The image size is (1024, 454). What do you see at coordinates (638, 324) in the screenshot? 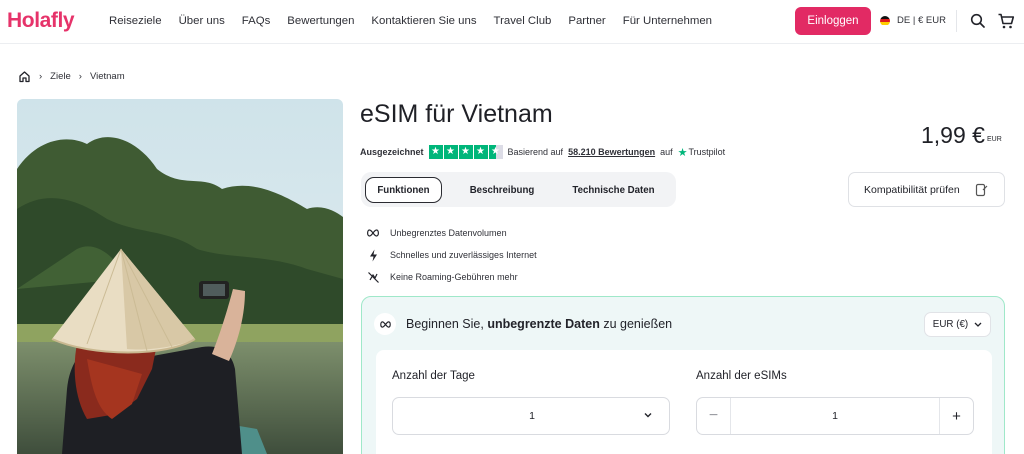
I see `headline-suffix: zu genießen` at bounding box center [638, 324].